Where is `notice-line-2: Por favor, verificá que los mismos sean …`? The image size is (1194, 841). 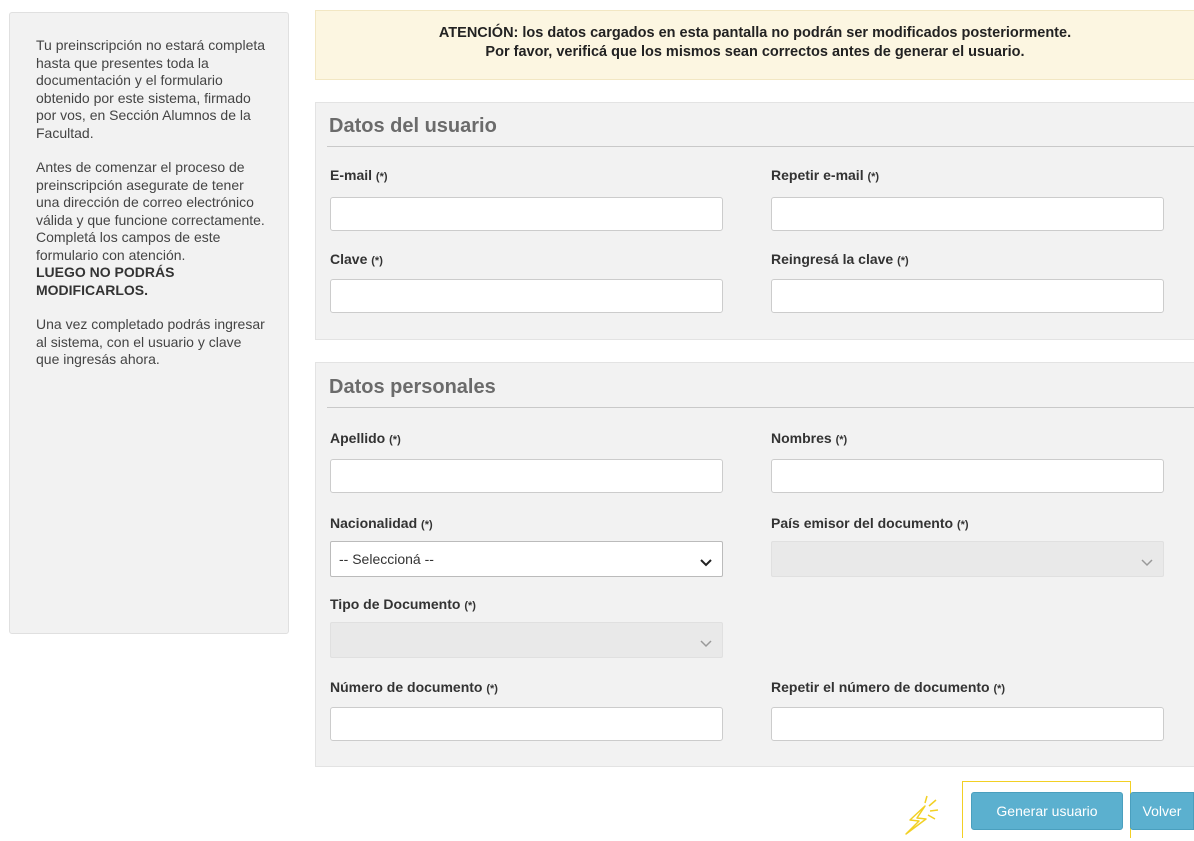
notice-line-2: Por favor, verificá que los mismos sean … is located at coordinates (755, 52).